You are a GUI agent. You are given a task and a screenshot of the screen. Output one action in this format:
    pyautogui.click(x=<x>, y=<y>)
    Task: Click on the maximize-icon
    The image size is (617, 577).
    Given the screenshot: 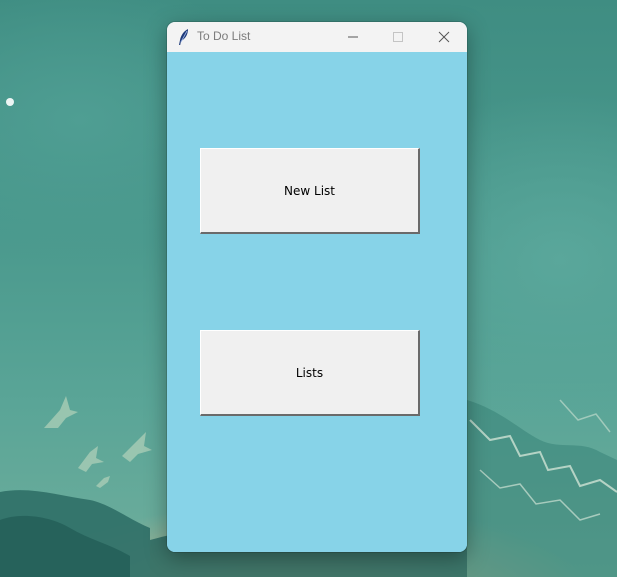 What is the action you would take?
    pyautogui.click(x=398, y=37)
    